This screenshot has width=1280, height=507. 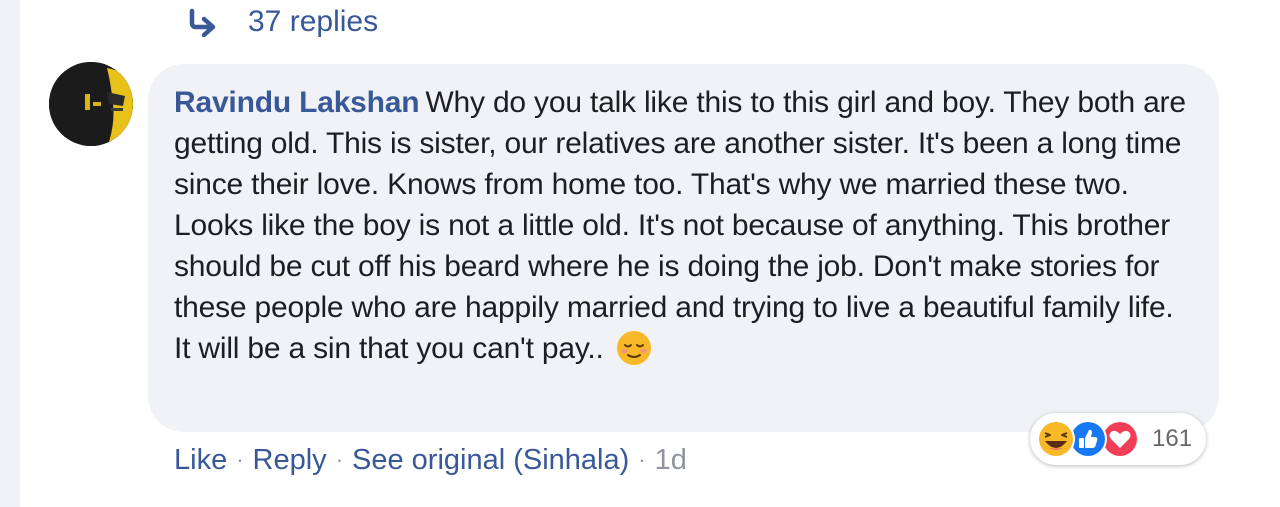 I want to click on comment-author-link: Ravindu Lakshan, so click(x=297, y=102).